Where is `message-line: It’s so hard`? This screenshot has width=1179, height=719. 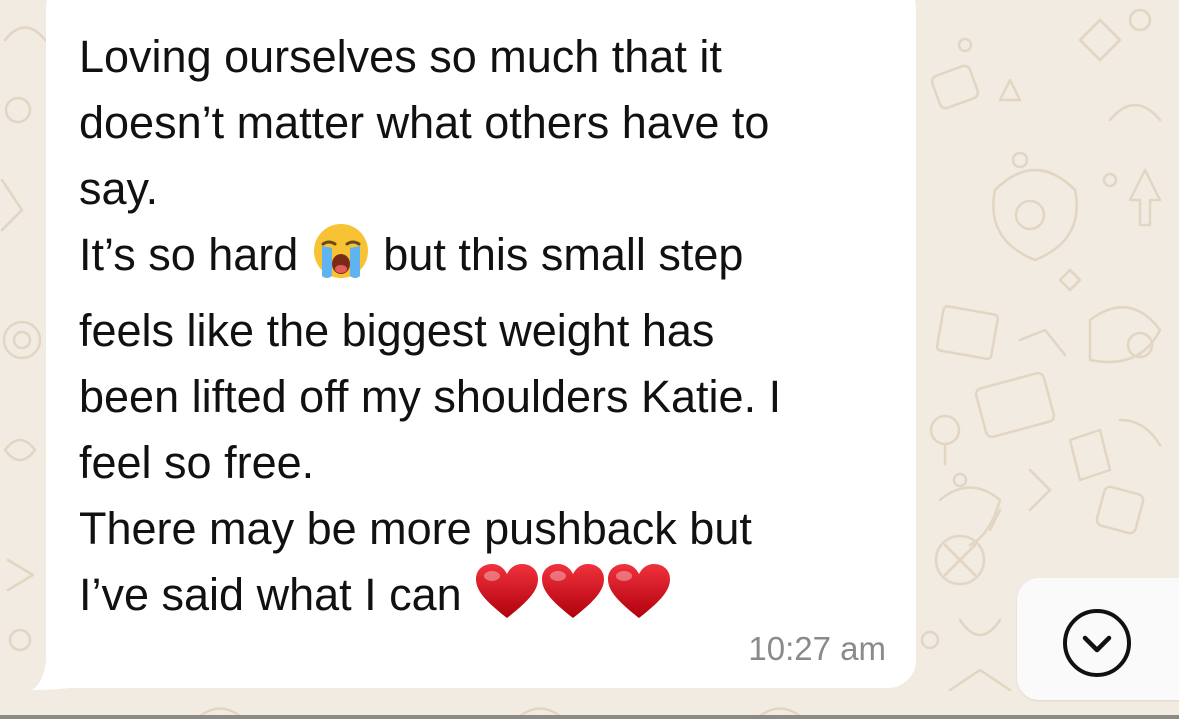 message-line: It’s so hard is located at coordinates (195, 254).